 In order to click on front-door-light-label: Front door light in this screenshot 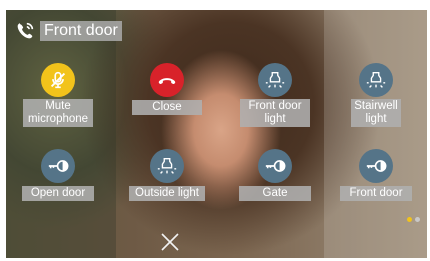, I will do `click(275, 113)`.